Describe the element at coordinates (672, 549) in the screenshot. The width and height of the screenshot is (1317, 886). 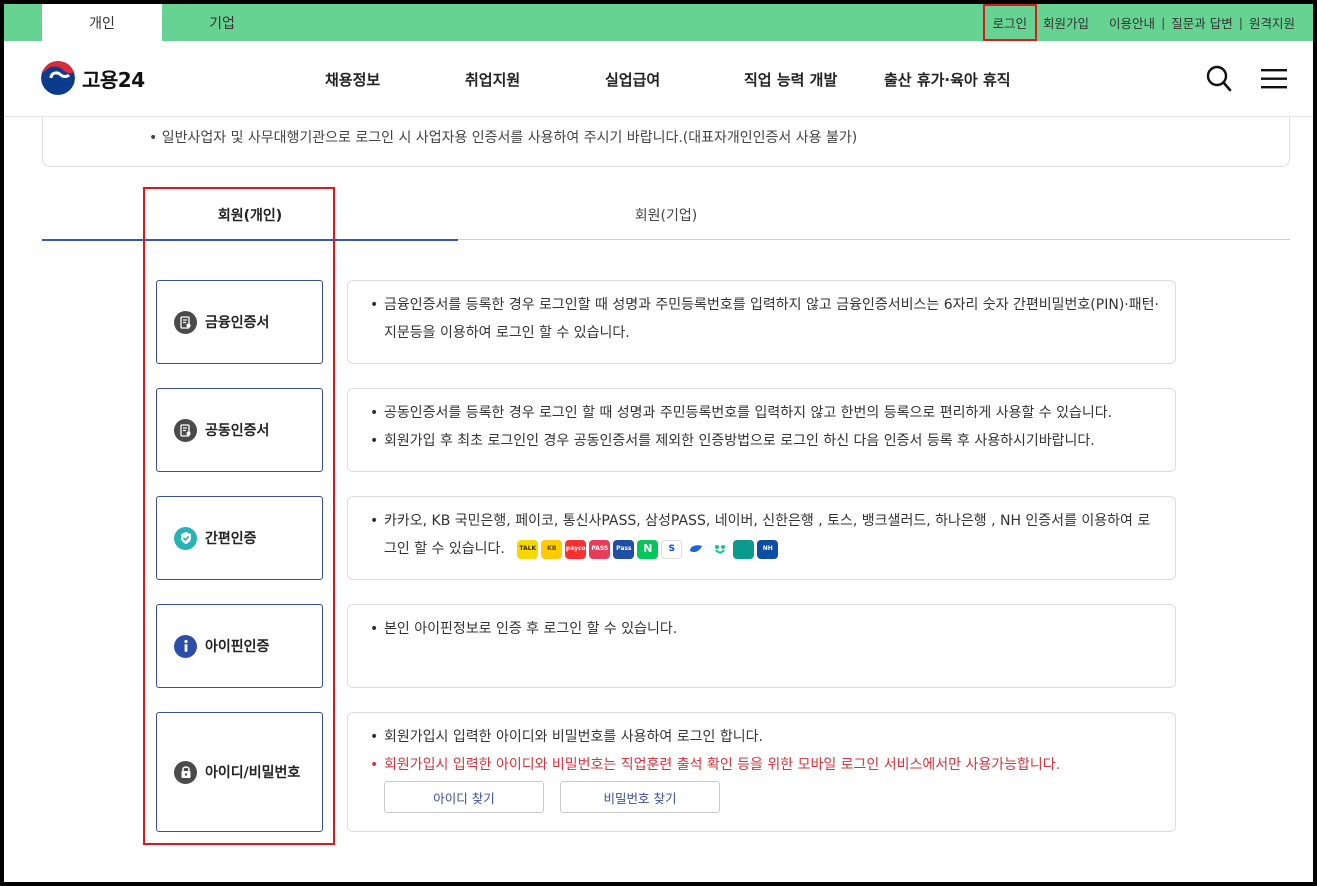
I see `shinhan-icon: S` at that location.